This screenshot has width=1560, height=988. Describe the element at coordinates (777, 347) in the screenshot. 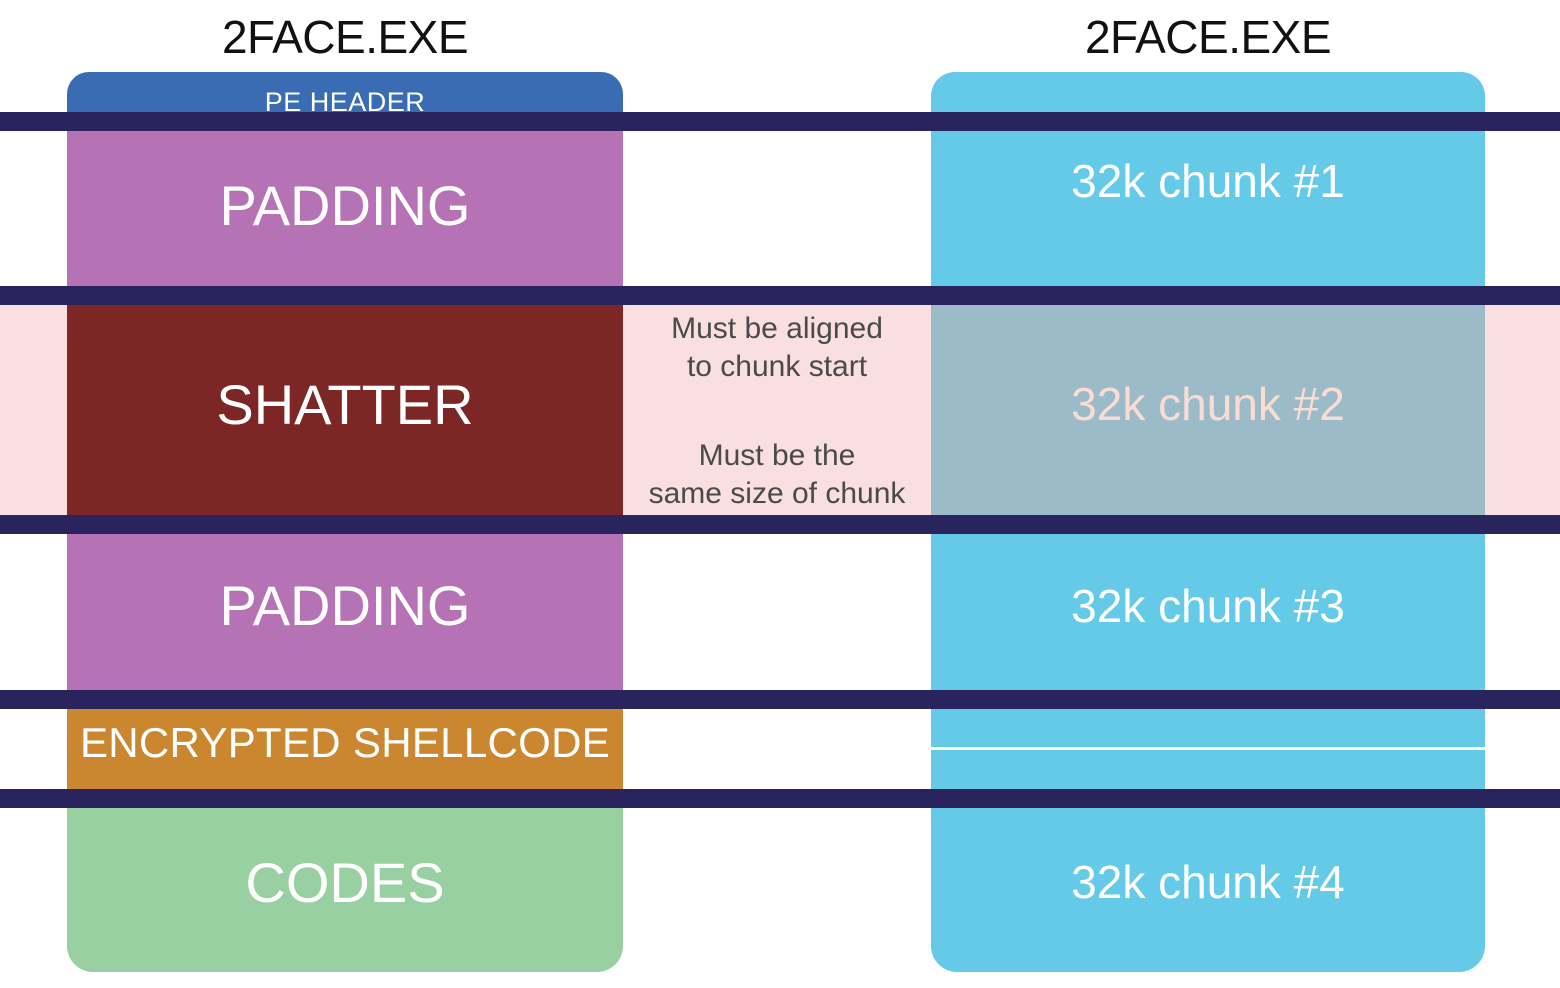

I see `annotation-aligned-to-chunk-start: Must be aligned to chunk start` at that location.